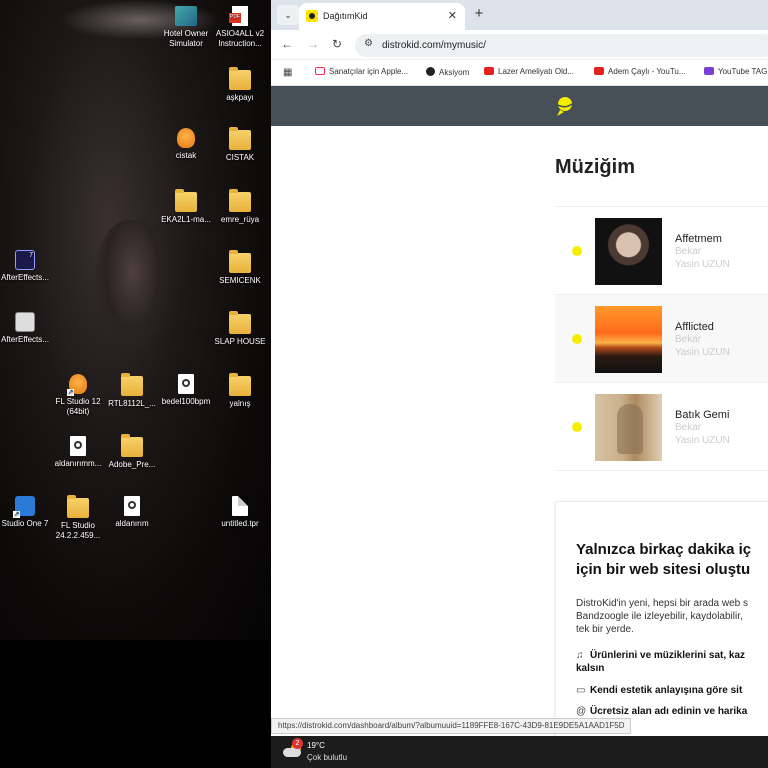 This screenshot has height=768, width=768. What do you see at coordinates (288, 72) in the screenshot?
I see `apps-grid-icon: ▦` at bounding box center [288, 72].